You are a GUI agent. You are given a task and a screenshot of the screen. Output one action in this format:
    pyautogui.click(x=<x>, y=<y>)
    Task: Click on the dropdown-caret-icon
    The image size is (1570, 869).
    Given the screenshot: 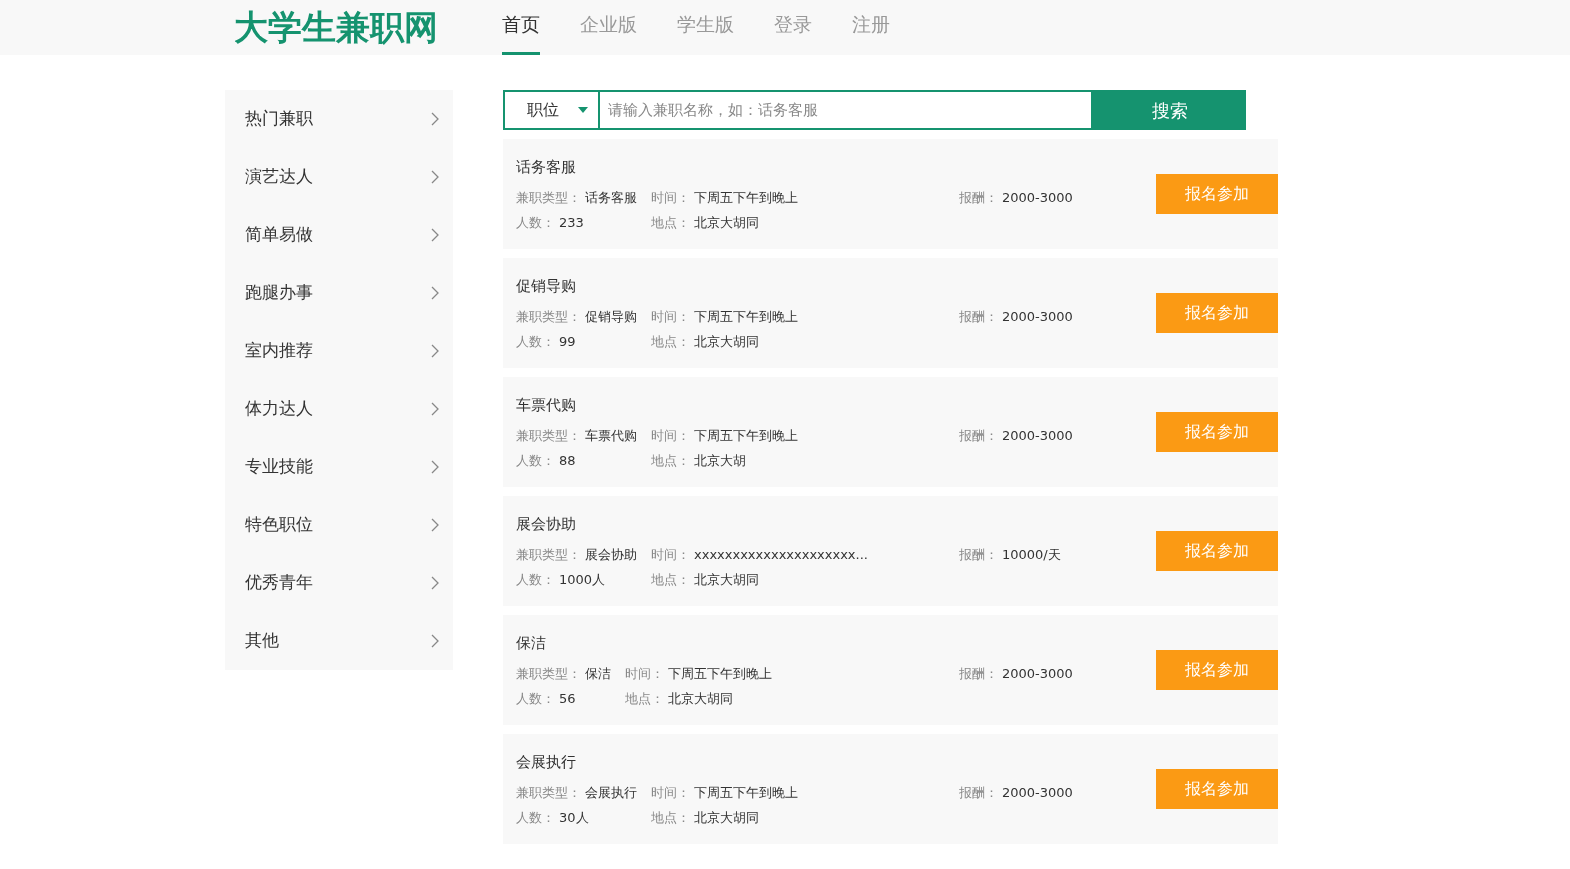 What is the action you would take?
    pyautogui.click(x=583, y=110)
    